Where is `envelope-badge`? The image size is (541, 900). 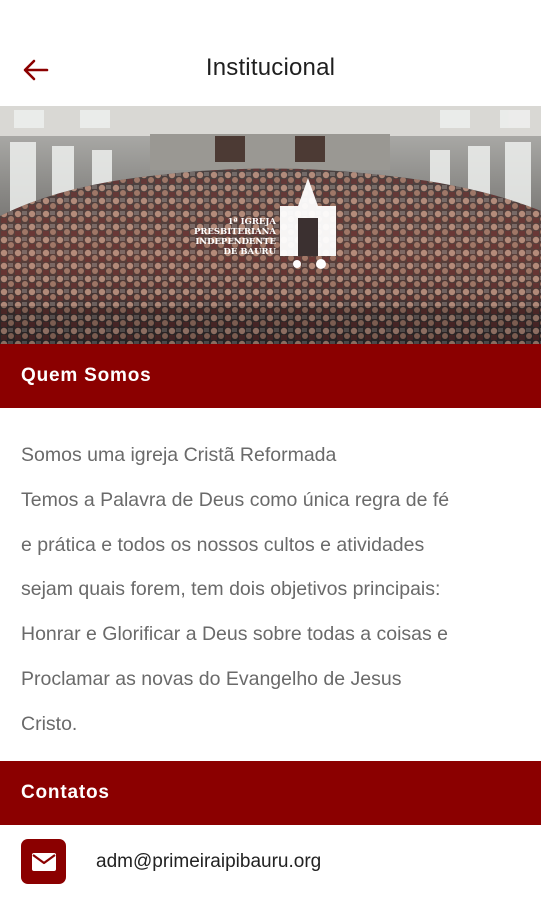 envelope-badge is located at coordinates (43, 861).